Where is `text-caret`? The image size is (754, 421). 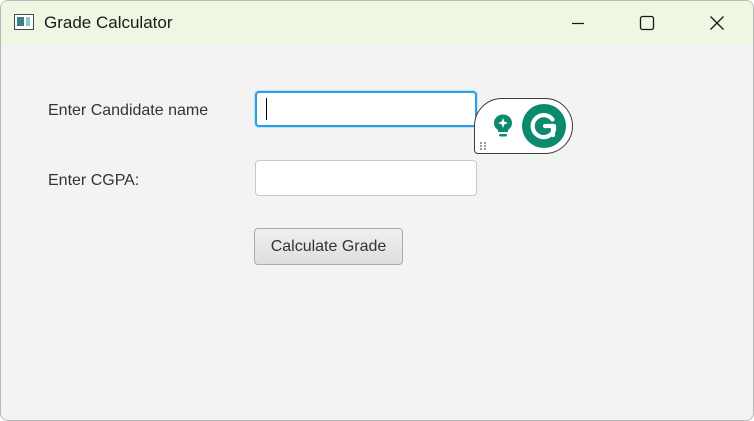
text-caret is located at coordinates (266, 109).